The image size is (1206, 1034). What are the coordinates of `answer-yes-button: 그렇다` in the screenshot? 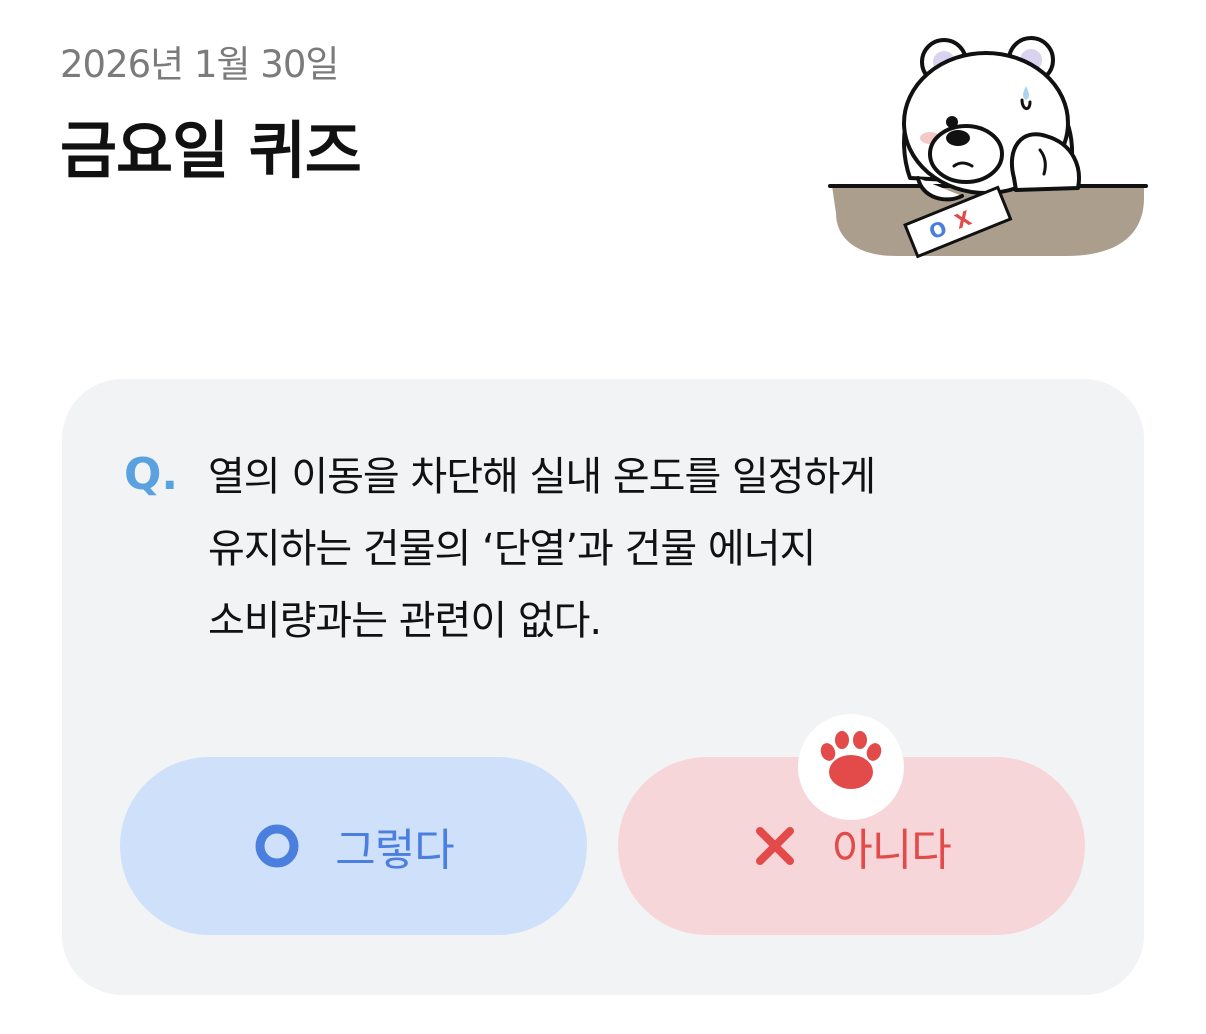 It's located at (353, 846).